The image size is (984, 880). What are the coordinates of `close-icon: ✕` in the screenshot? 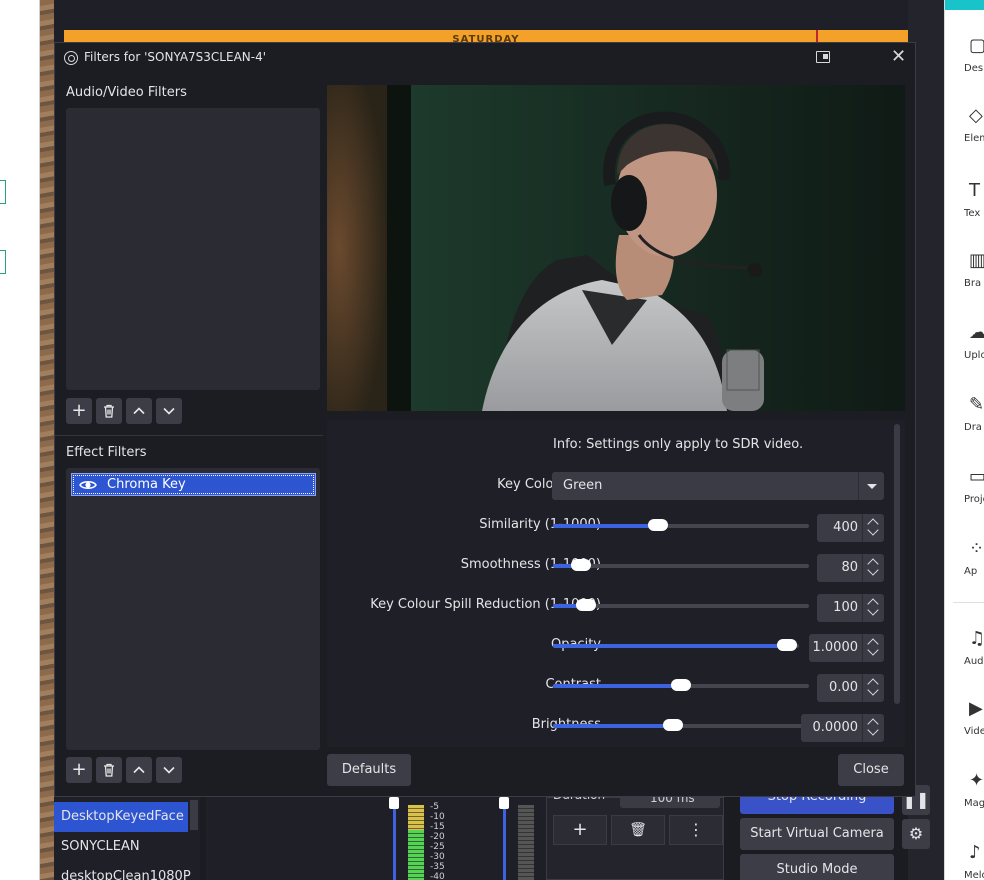 It's located at (898, 57).